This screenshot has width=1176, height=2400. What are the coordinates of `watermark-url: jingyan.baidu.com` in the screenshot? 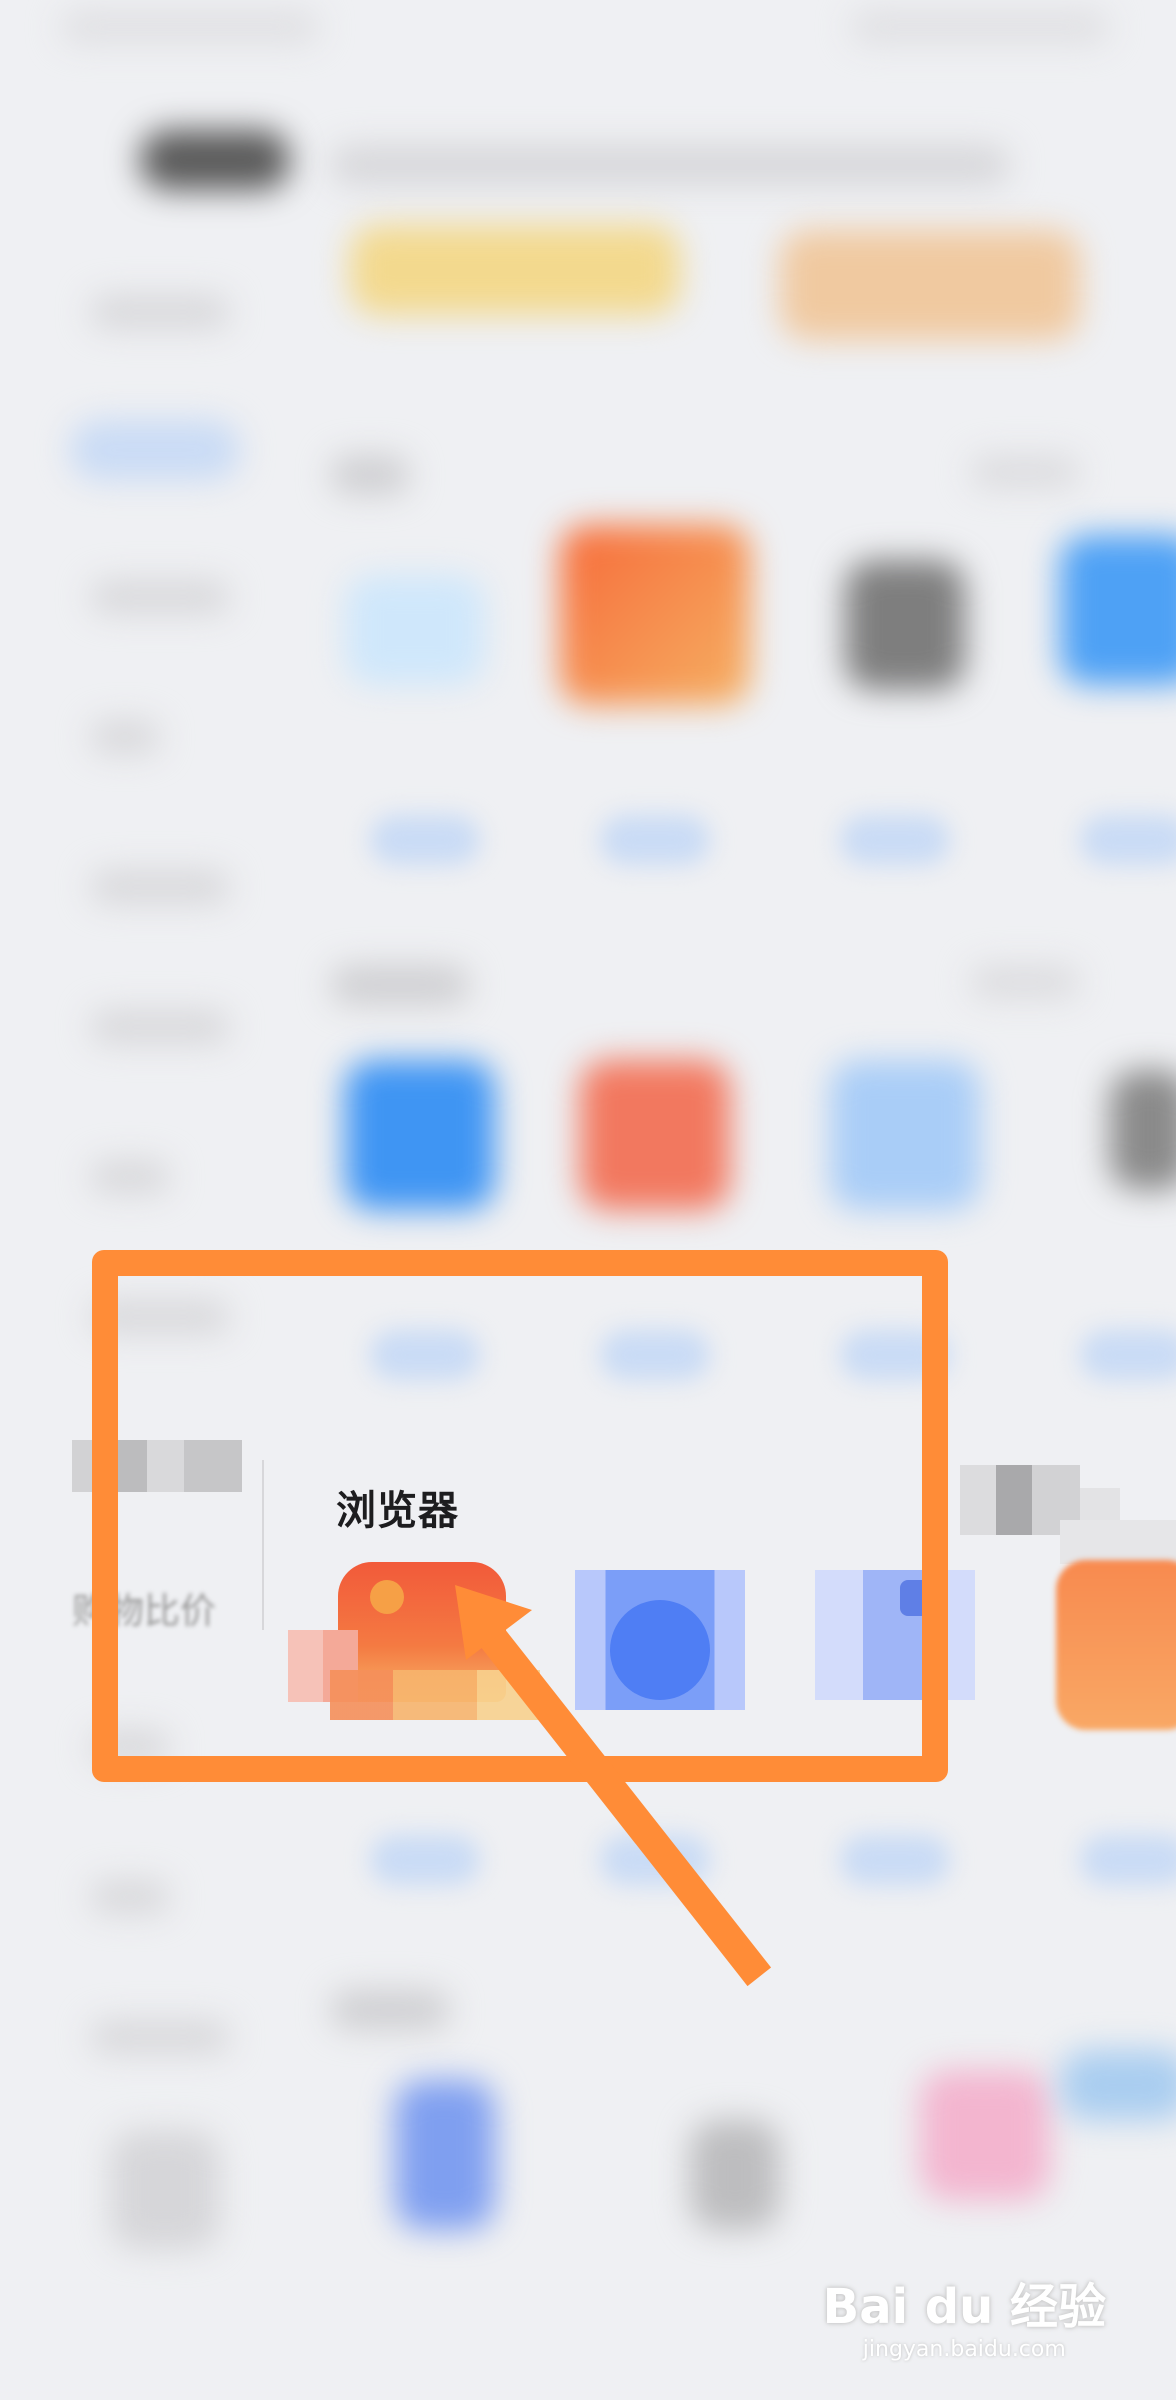 It's located at (964, 2349).